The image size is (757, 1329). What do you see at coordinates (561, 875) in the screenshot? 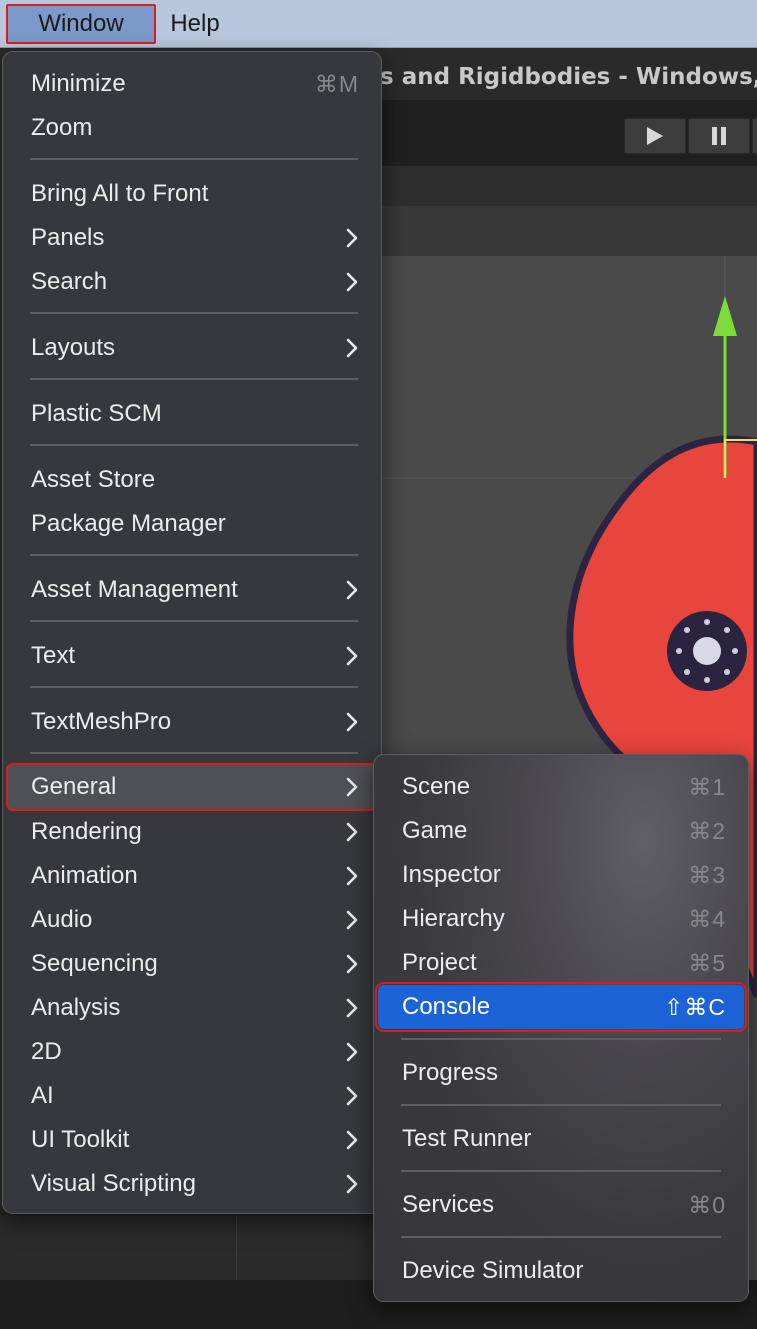
I see `submenu-item-inspector: Inspector ⌘3` at bounding box center [561, 875].